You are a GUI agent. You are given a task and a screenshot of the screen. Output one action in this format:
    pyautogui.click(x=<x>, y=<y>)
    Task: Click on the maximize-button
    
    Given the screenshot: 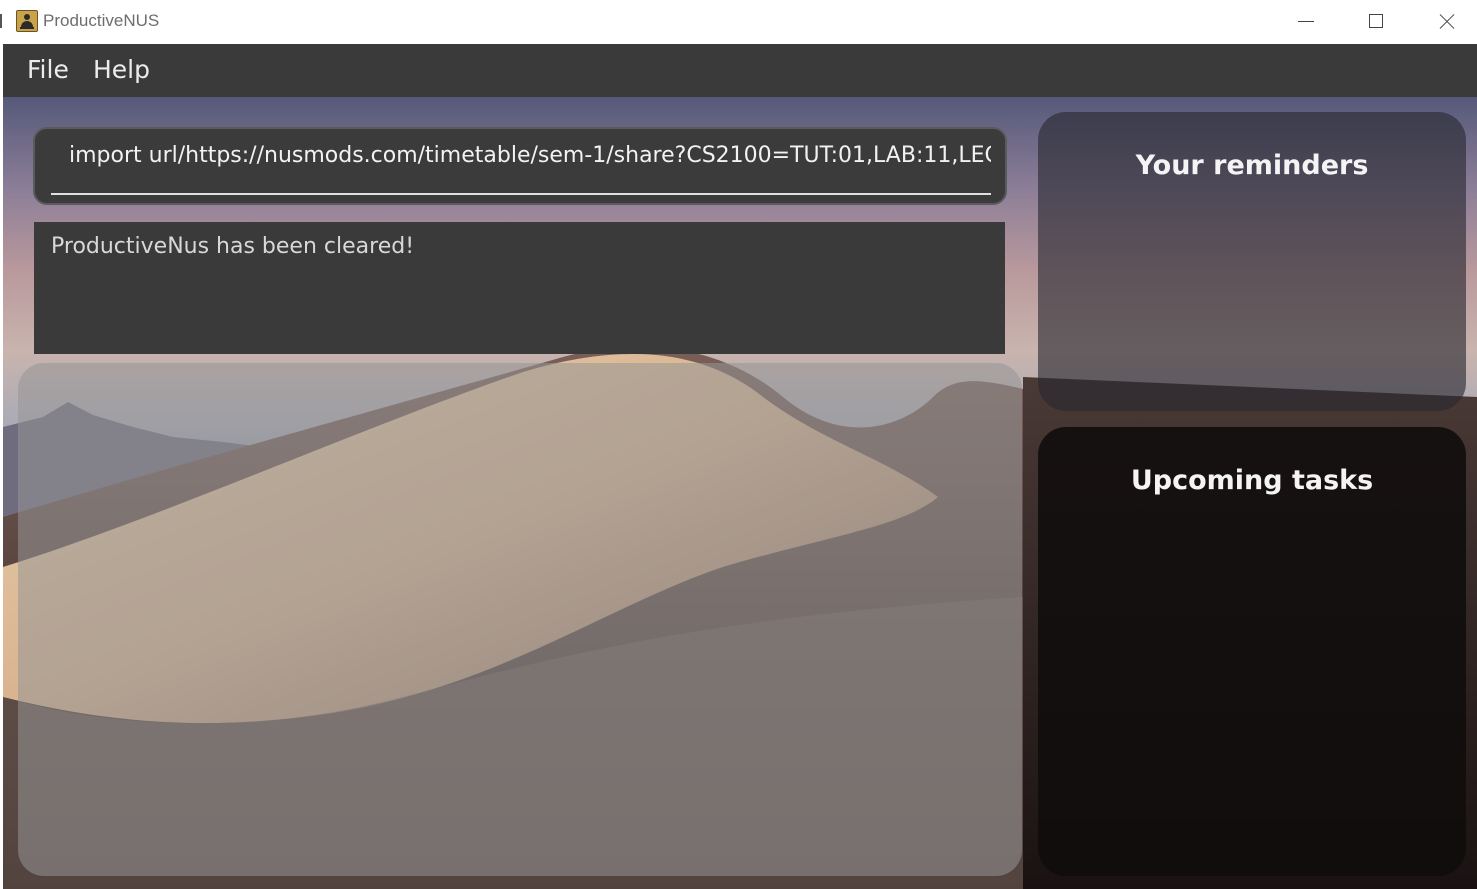 What is the action you would take?
    pyautogui.click(x=1376, y=22)
    